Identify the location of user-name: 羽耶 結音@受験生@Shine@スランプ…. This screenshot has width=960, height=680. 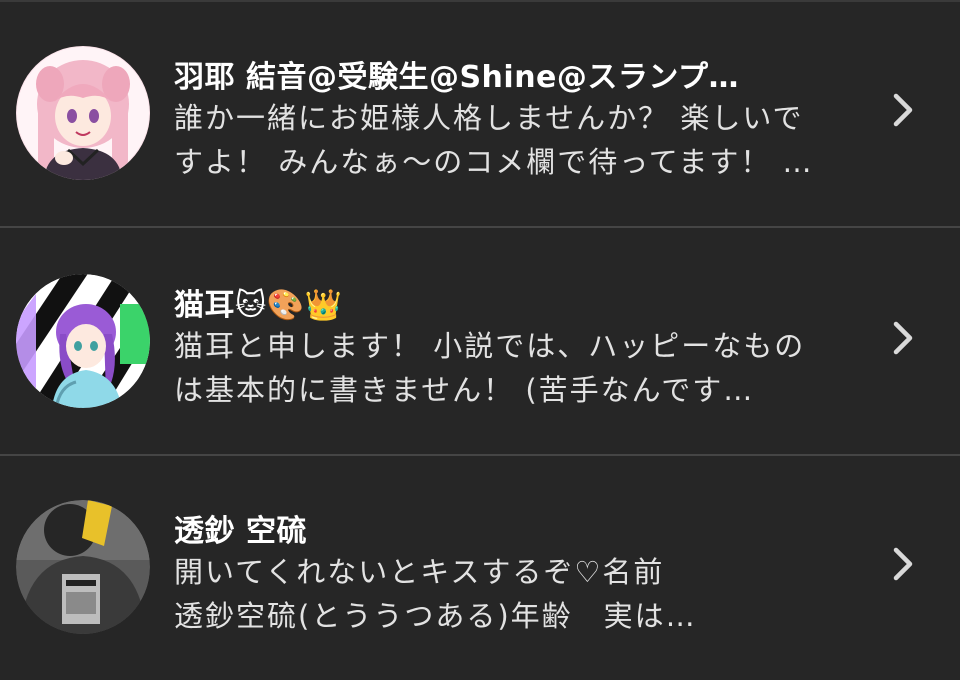
(456, 77).